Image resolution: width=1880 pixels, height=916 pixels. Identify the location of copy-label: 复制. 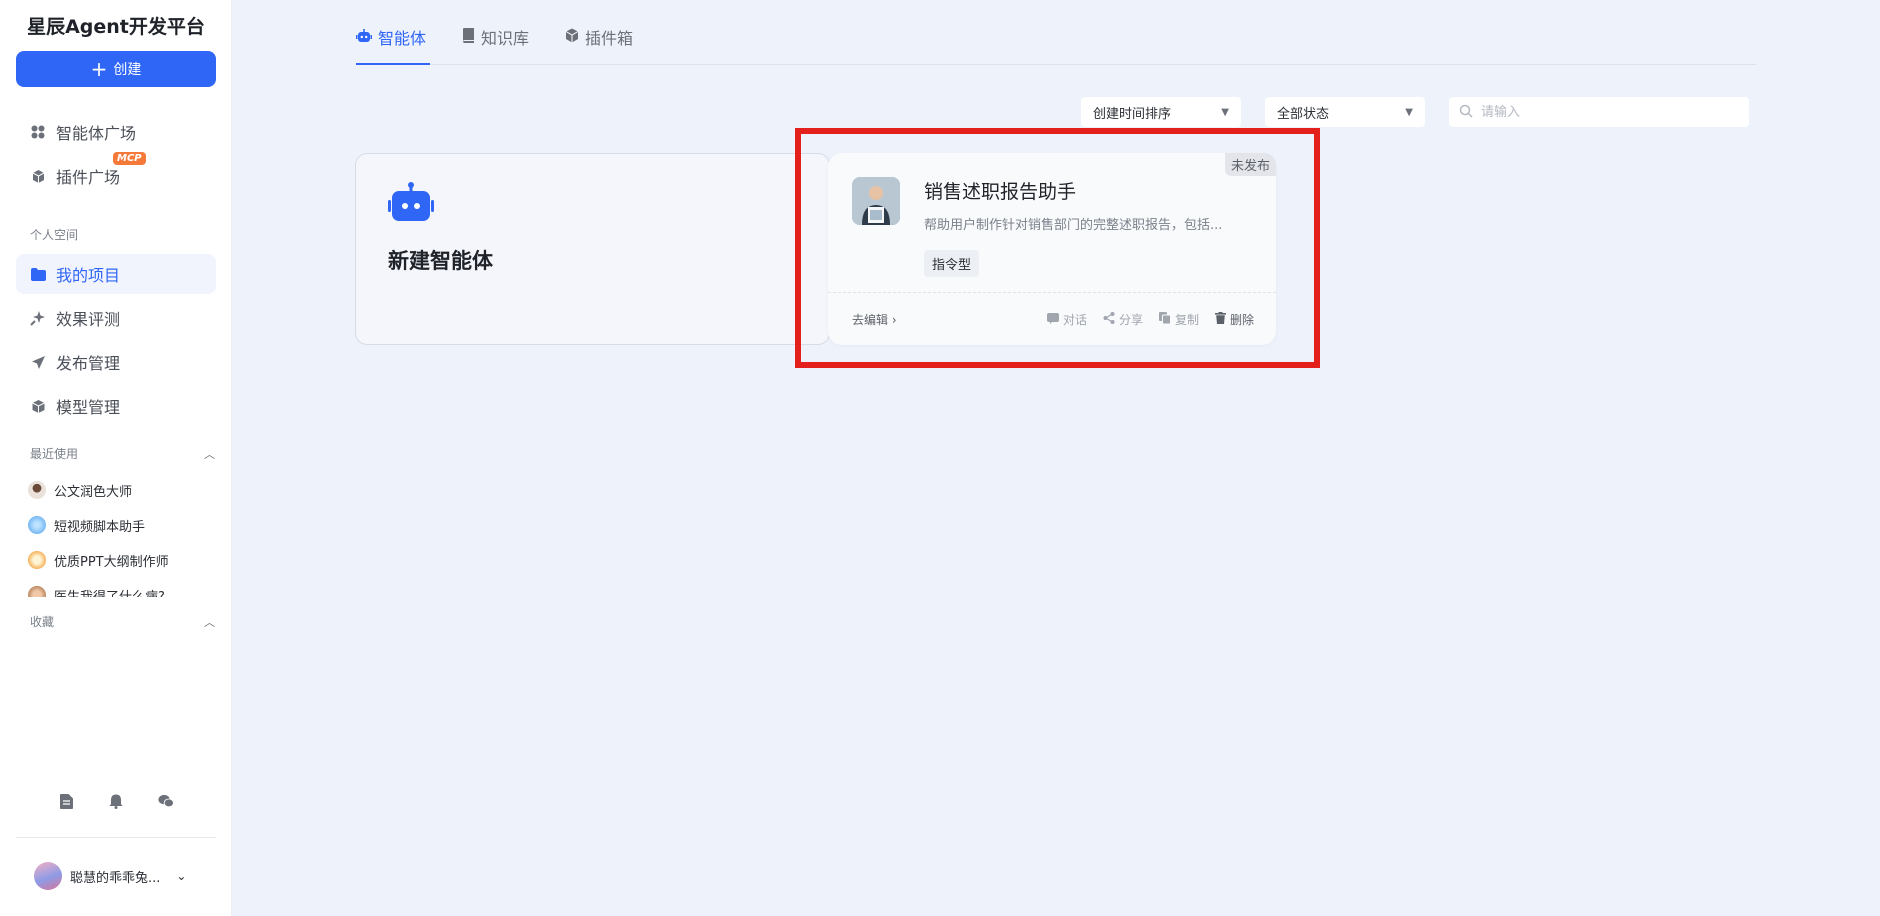
(1186, 320).